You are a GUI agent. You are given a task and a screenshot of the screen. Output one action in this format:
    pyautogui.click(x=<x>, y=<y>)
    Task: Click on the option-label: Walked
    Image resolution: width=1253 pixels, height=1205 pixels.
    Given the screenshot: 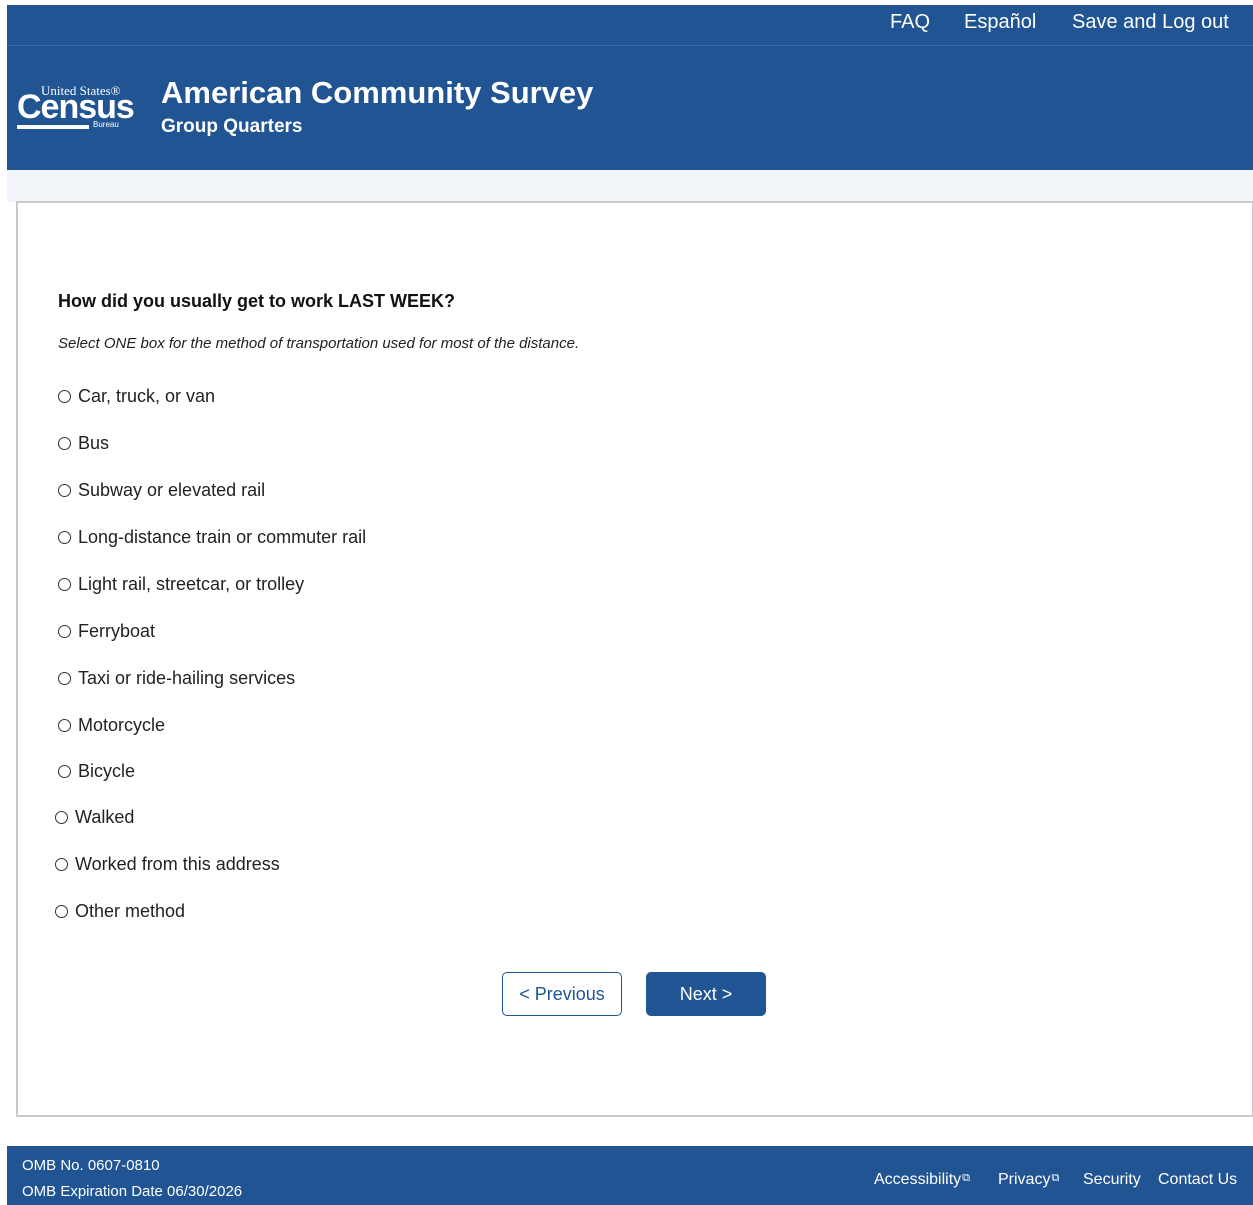 What is the action you would take?
    pyautogui.click(x=105, y=816)
    